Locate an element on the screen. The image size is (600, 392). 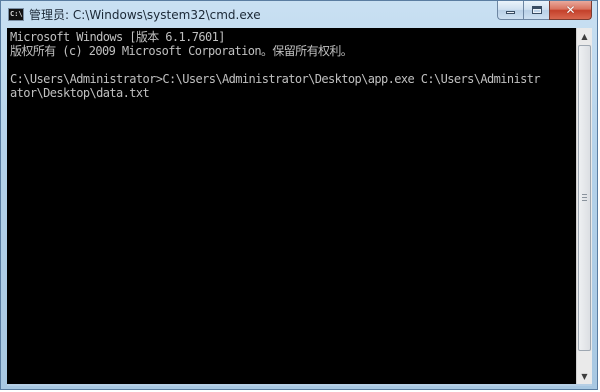
close-button: ✕ is located at coordinates (570, 10).